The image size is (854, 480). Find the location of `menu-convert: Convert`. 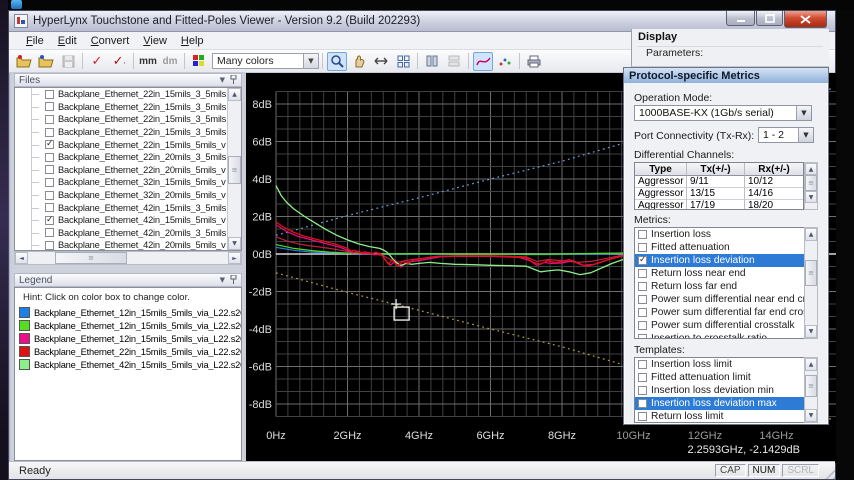

menu-convert: Convert is located at coordinates (110, 41).